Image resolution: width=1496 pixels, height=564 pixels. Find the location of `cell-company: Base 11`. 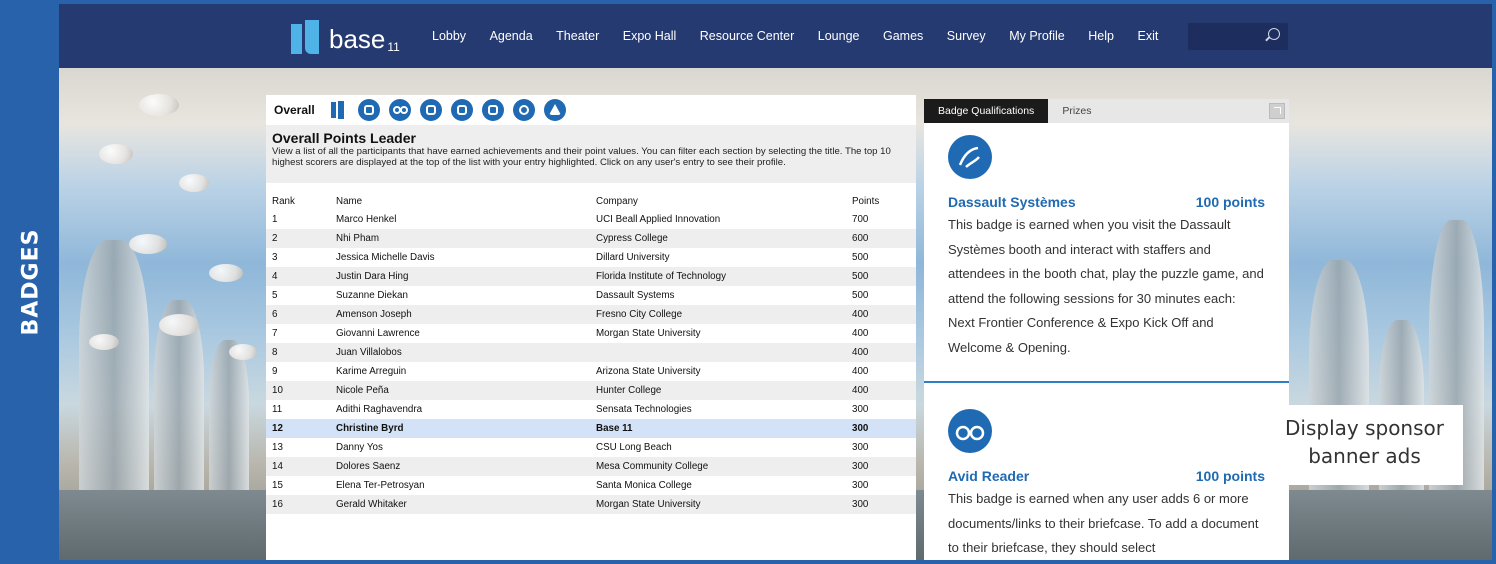

cell-company: Base 11 is located at coordinates (718, 428).